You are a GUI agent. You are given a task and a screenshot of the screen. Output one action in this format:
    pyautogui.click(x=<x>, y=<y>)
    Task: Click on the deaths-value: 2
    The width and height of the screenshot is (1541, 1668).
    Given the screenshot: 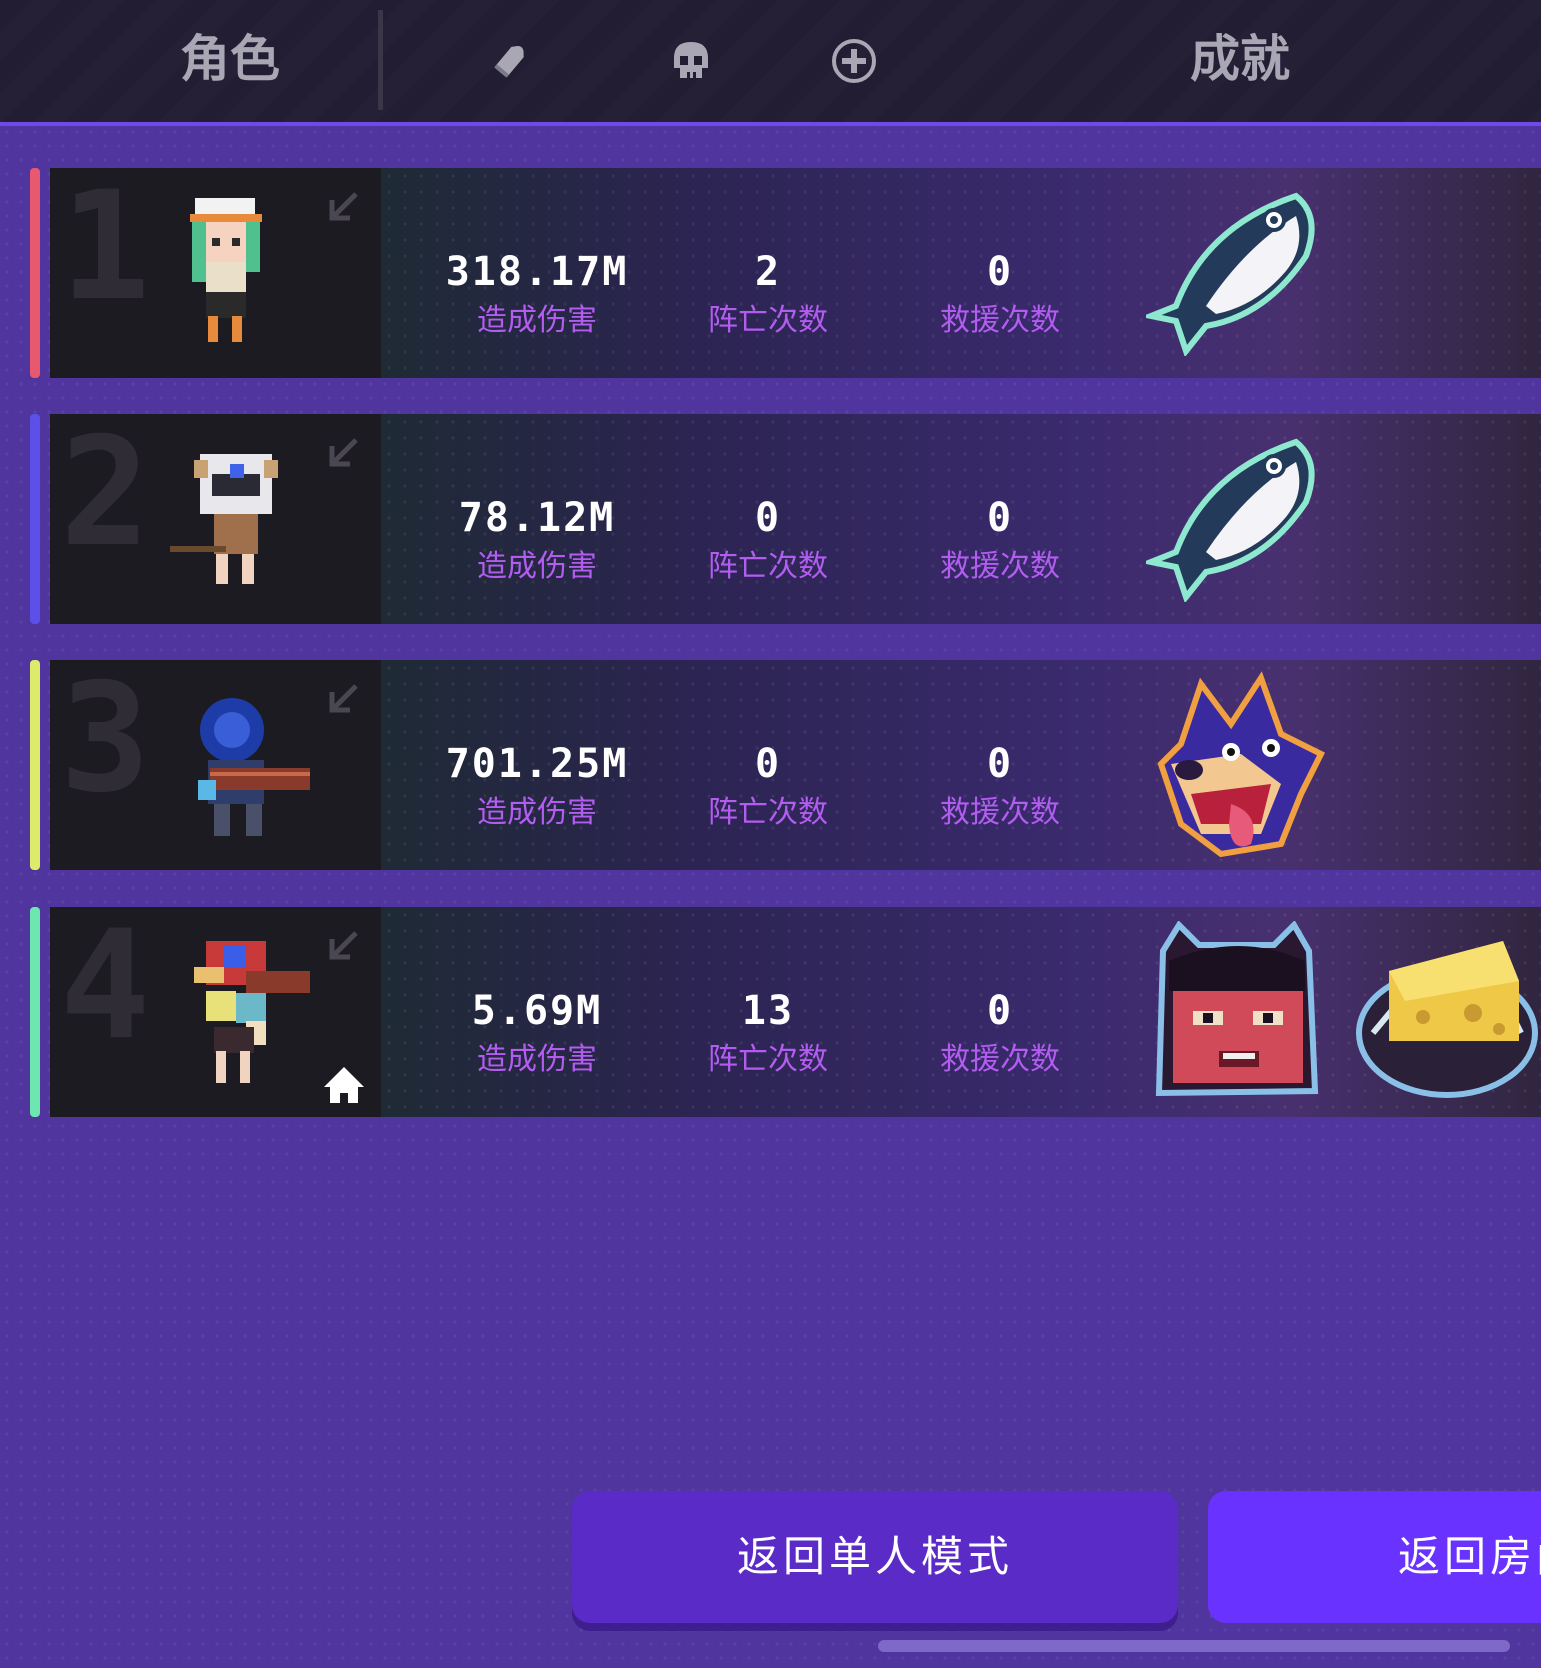 What is the action you would take?
    pyautogui.click(x=768, y=272)
    